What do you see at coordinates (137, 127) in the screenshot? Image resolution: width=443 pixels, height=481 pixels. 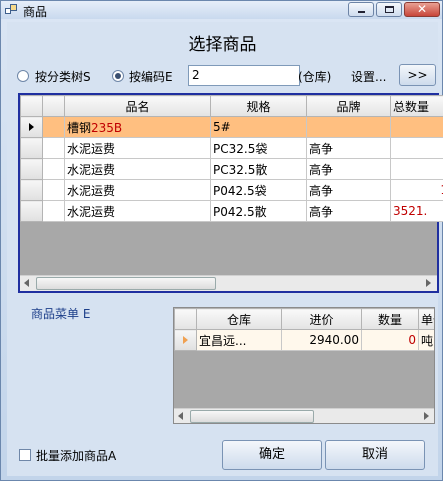 I see `cell-name: 槽钢235B` at bounding box center [137, 127].